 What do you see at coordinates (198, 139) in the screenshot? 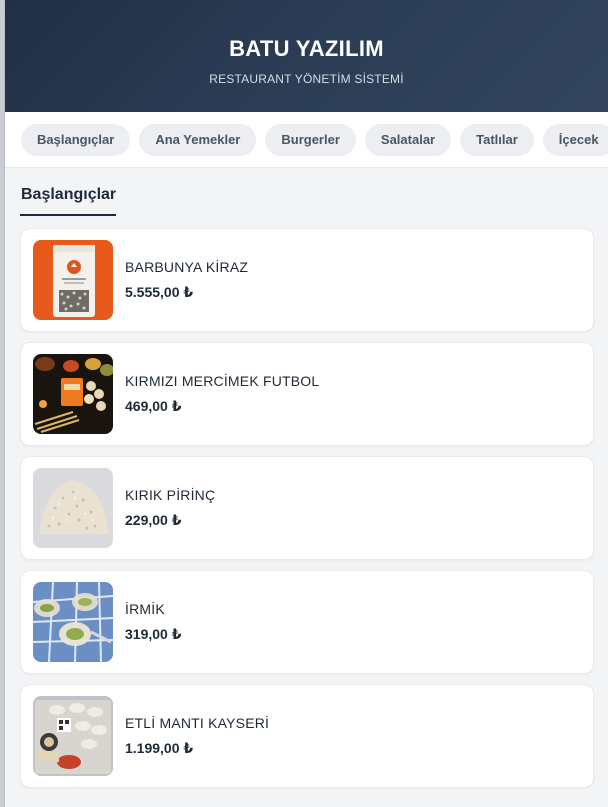
I see `tab-ana-yemekler: Ana Yemekler` at bounding box center [198, 139].